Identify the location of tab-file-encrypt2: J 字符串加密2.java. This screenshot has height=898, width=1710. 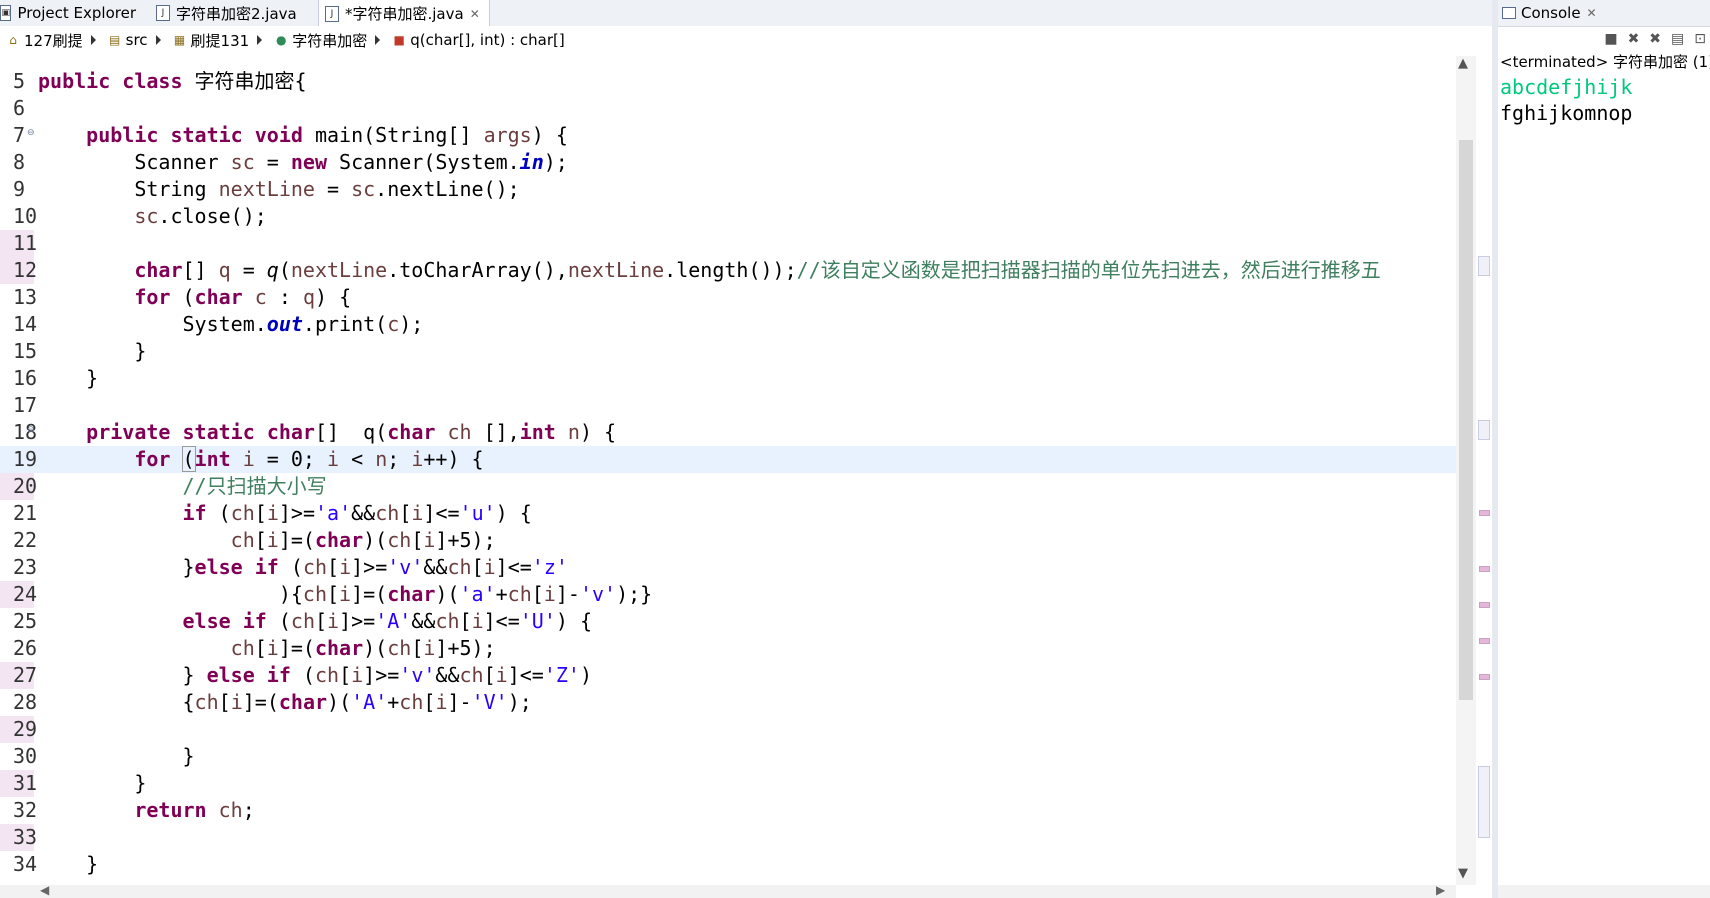
(241, 13).